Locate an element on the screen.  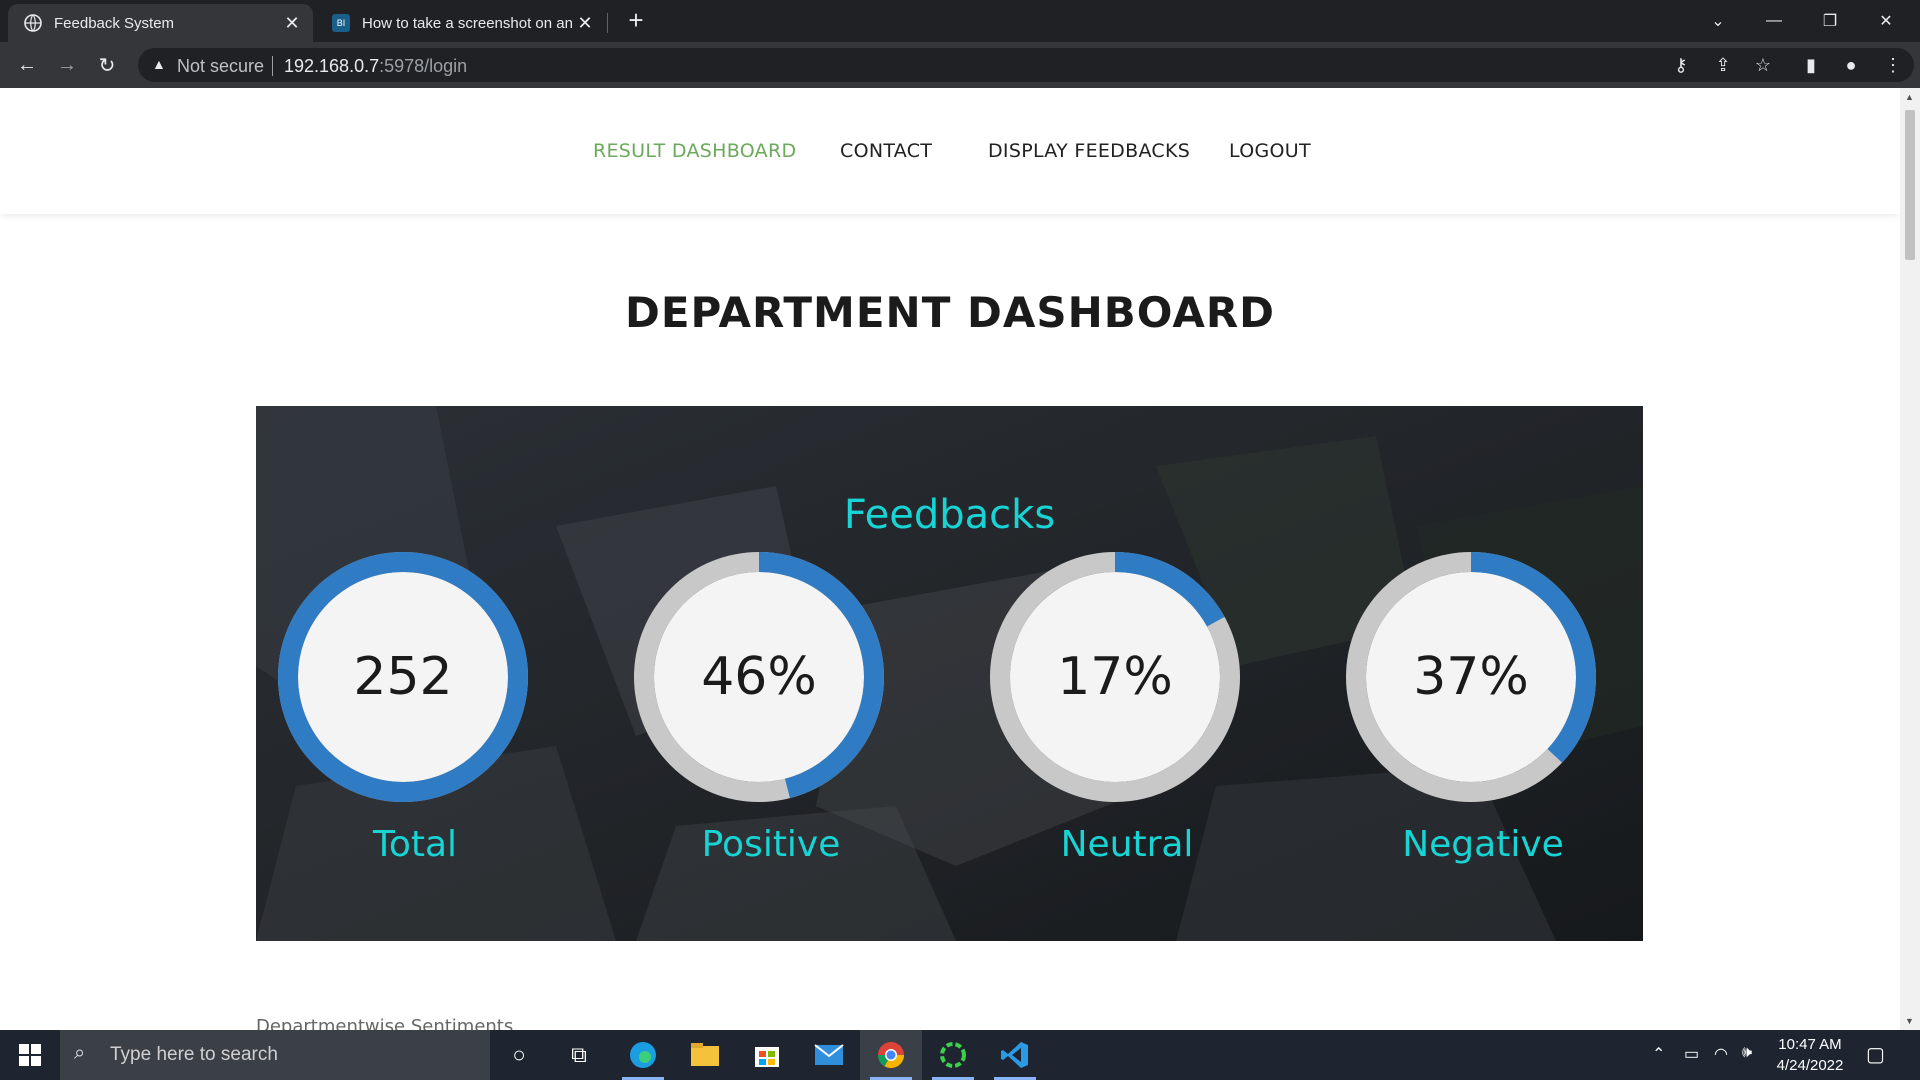
start-button is located at coordinates (30, 1055).